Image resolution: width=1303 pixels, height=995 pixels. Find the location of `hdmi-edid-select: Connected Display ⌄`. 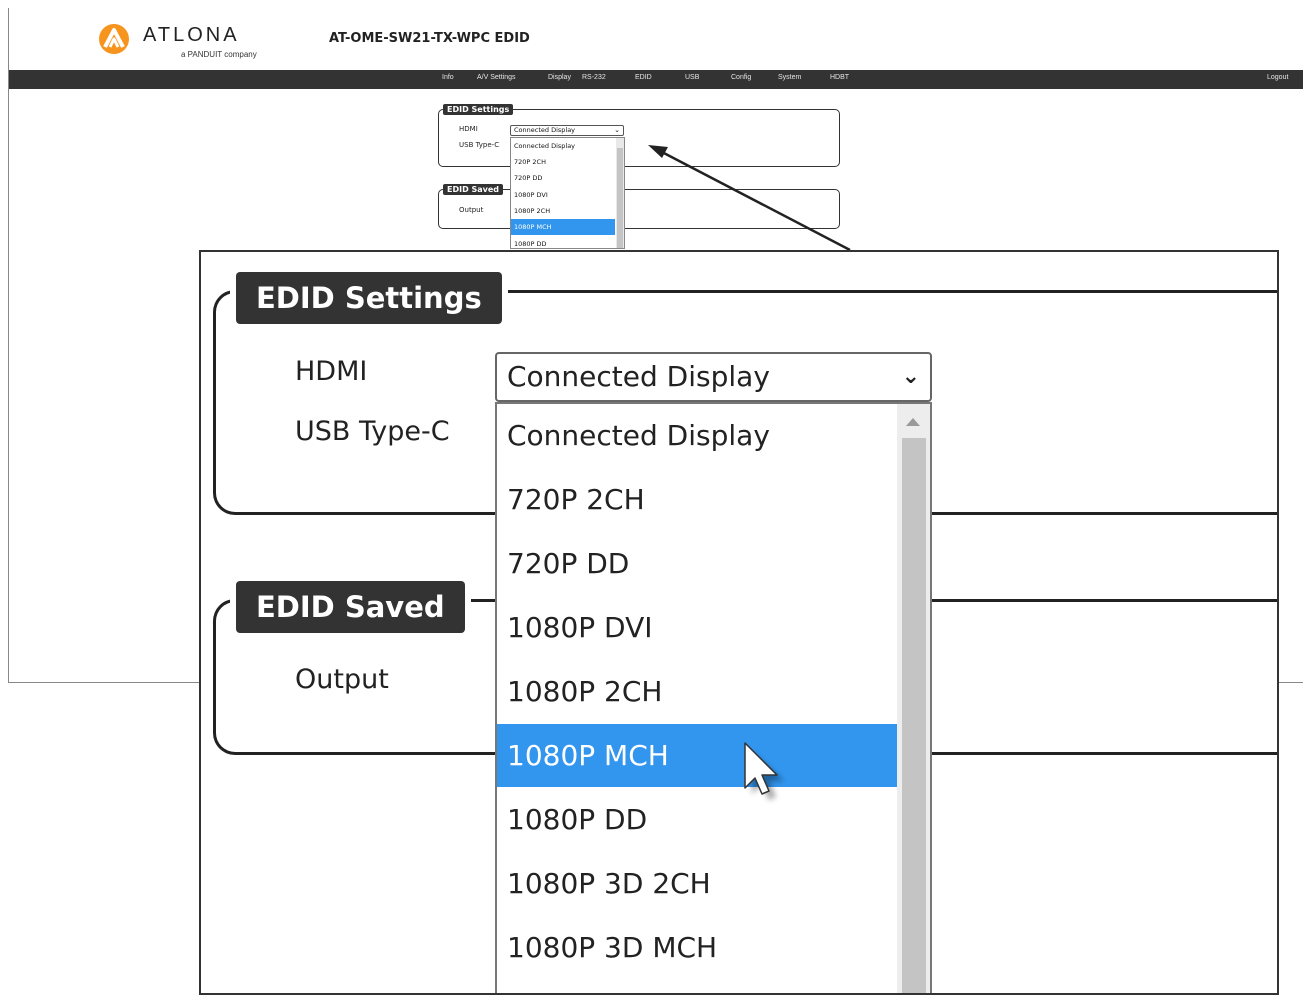

hdmi-edid-select: Connected Display ⌄ is located at coordinates (713, 377).